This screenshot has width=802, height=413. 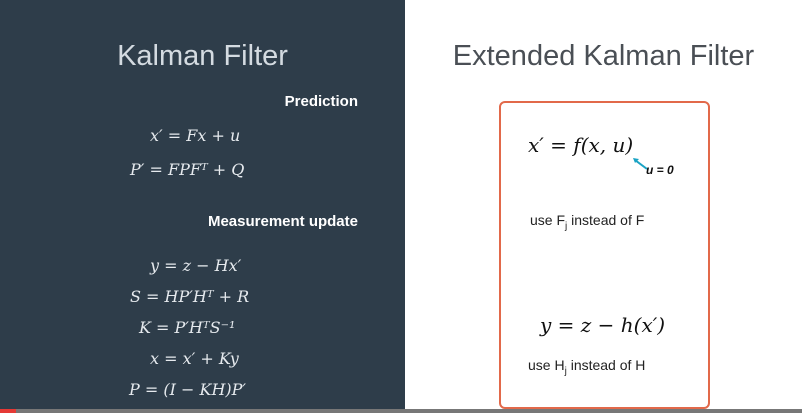 What do you see at coordinates (606, 220) in the screenshot?
I see `use-fj-note-suffix: instead of F` at bounding box center [606, 220].